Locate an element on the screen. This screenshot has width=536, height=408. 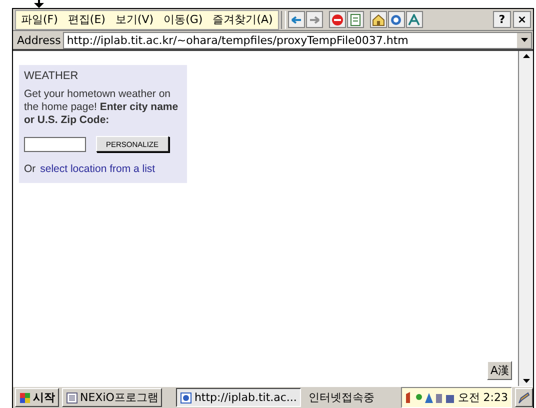
home-icon is located at coordinates (378, 20).